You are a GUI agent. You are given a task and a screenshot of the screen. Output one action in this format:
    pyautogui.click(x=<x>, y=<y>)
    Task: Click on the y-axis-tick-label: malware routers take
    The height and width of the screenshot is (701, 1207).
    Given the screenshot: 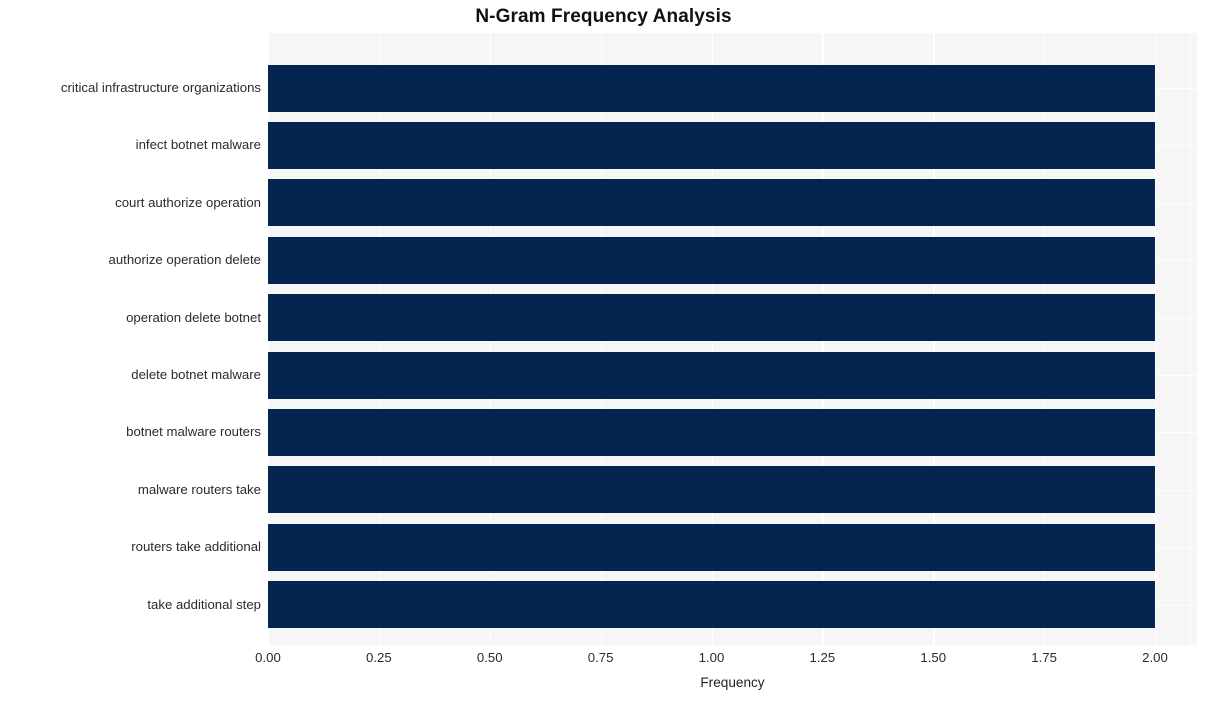 What is the action you would take?
    pyautogui.click(x=199, y=489)
    